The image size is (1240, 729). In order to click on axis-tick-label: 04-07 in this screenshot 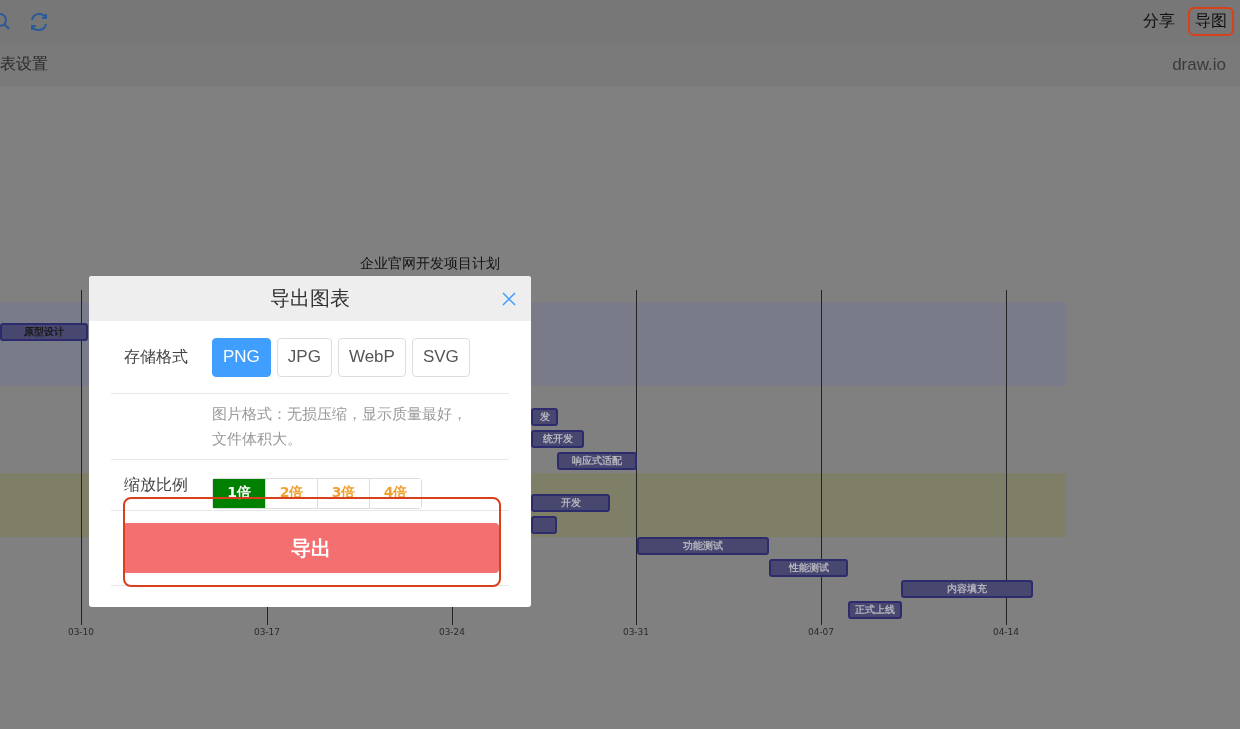, I will do `click(821, 632)`.